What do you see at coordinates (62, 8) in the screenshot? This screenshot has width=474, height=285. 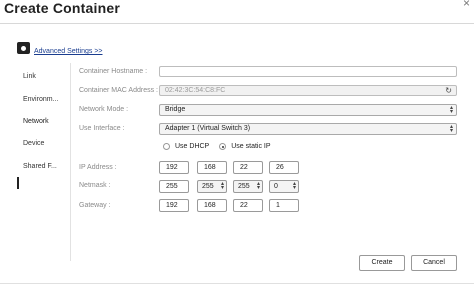 I see `dialog-title: Create Container` at bounding box center [62, 8].